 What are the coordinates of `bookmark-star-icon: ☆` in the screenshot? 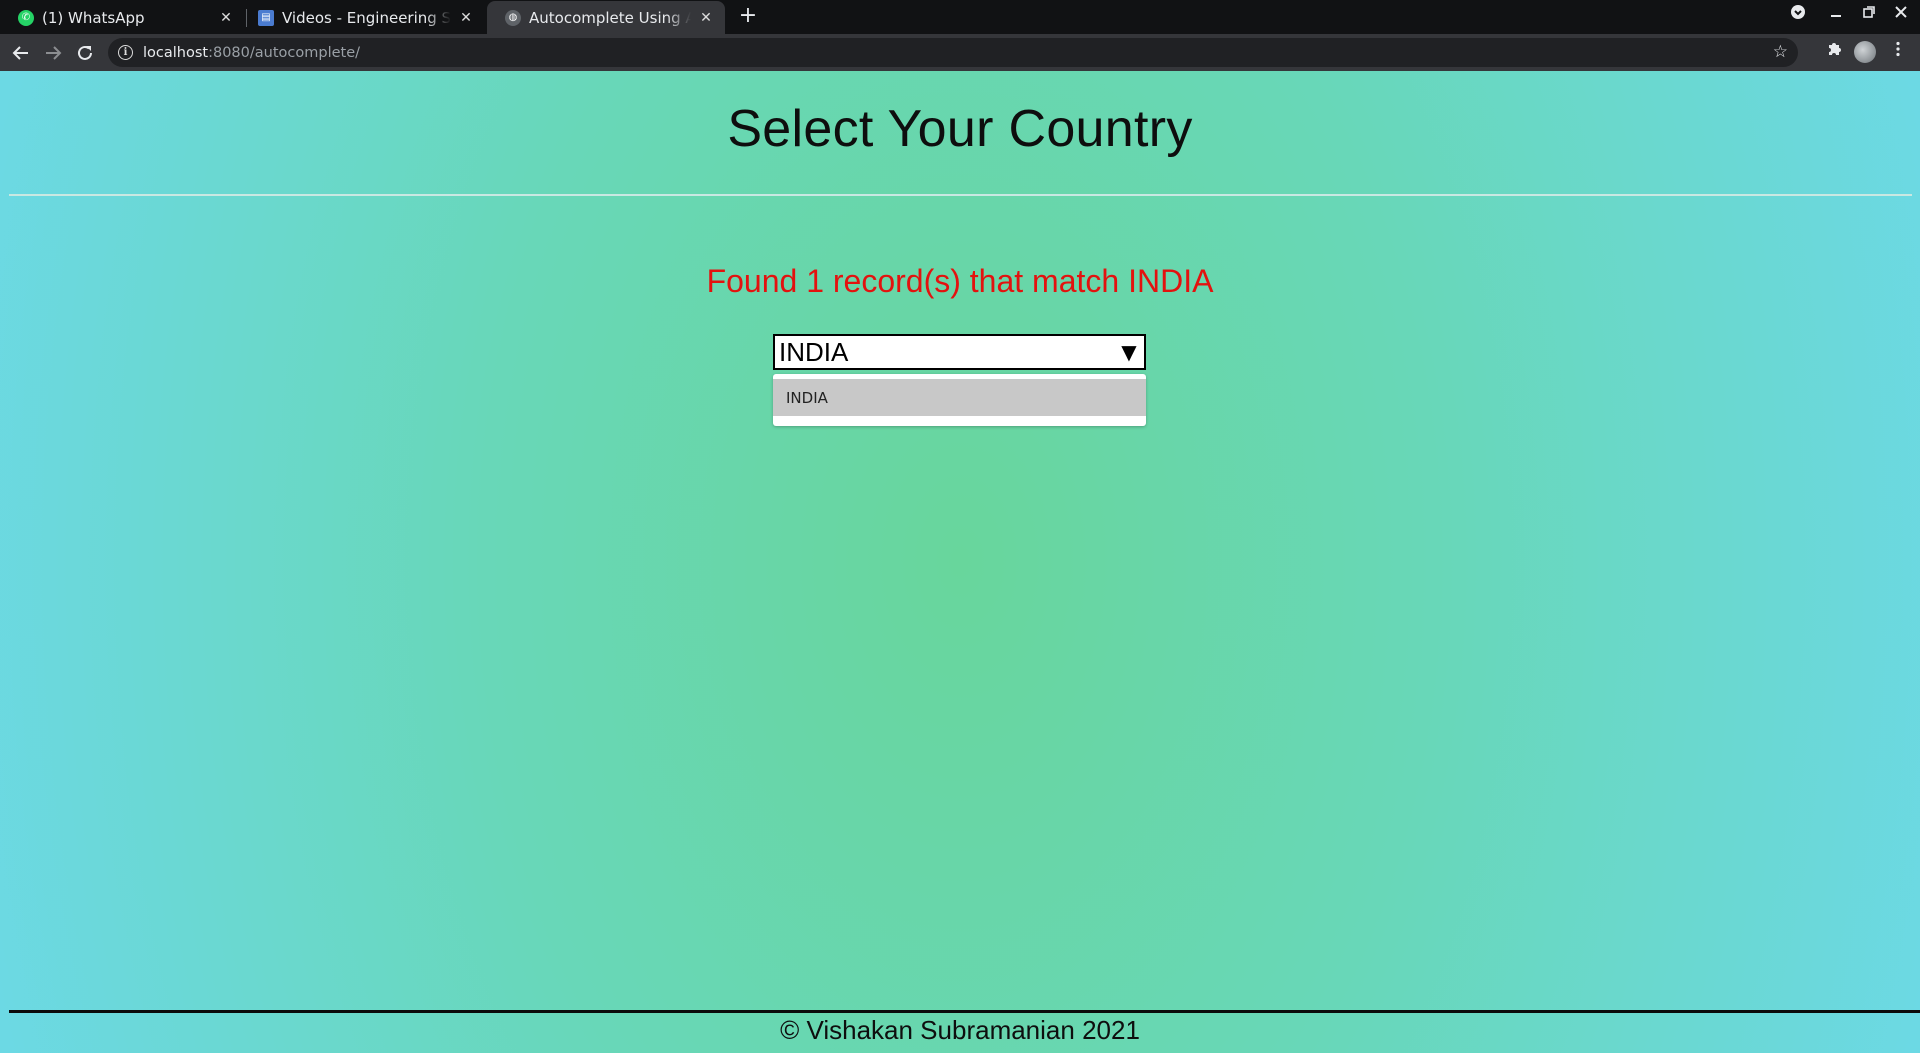 It's located at (1780, 52).